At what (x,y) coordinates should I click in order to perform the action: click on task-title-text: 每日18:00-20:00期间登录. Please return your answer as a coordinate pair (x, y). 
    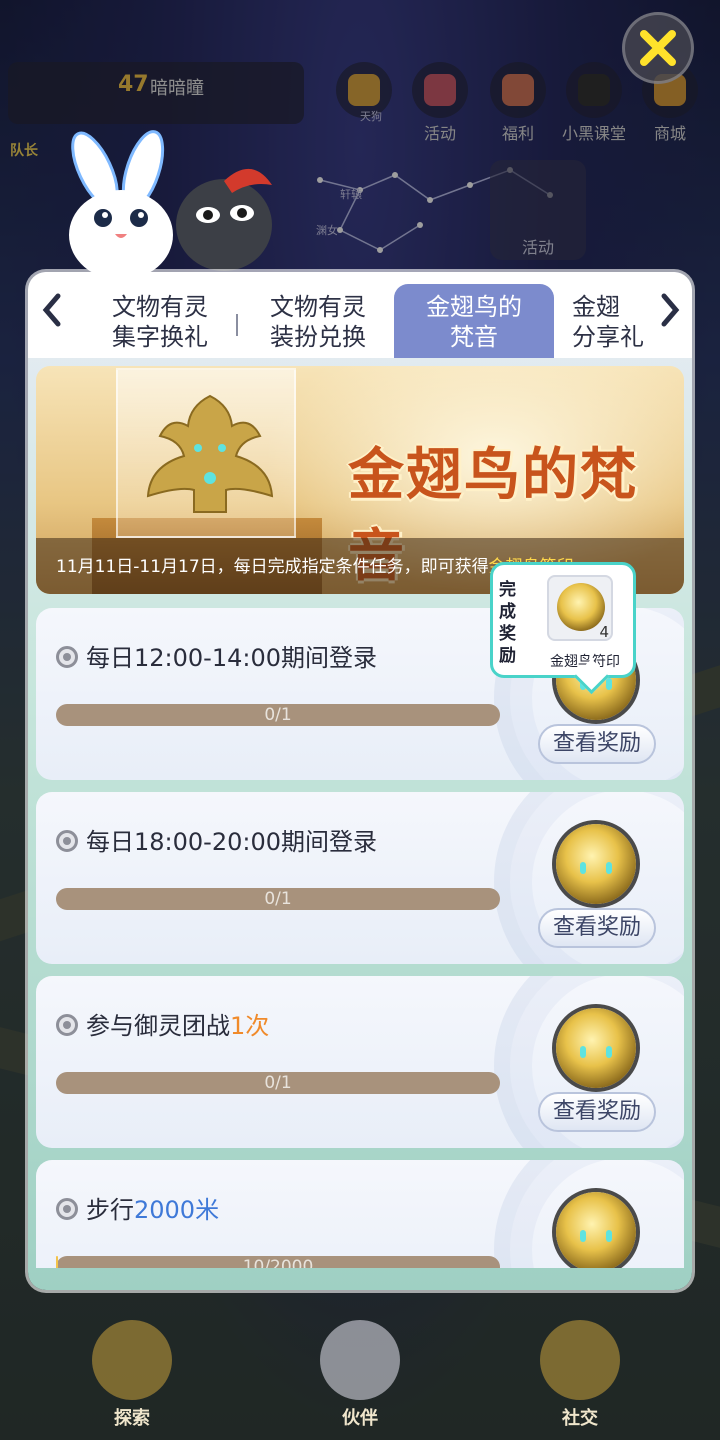
    Looking at the image, I should click on (231, 842).